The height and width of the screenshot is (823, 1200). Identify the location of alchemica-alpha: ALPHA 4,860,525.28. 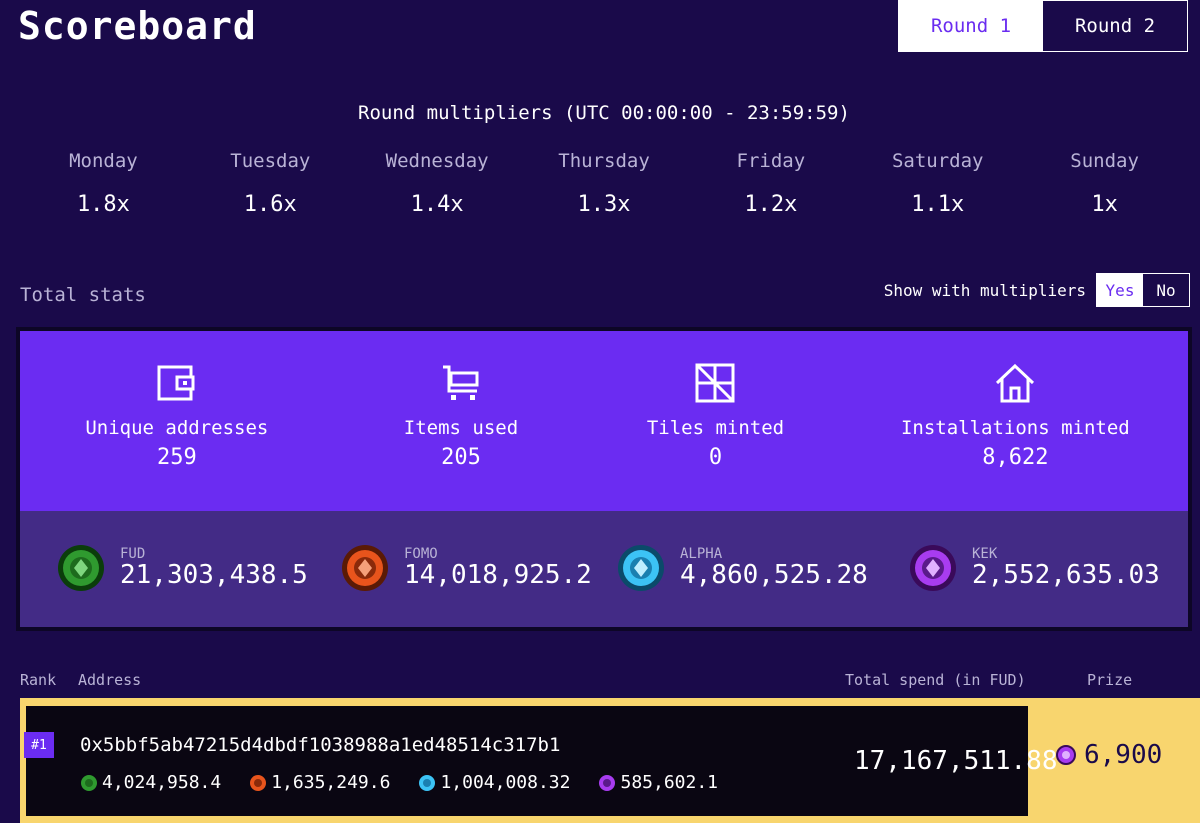
(742, 568).